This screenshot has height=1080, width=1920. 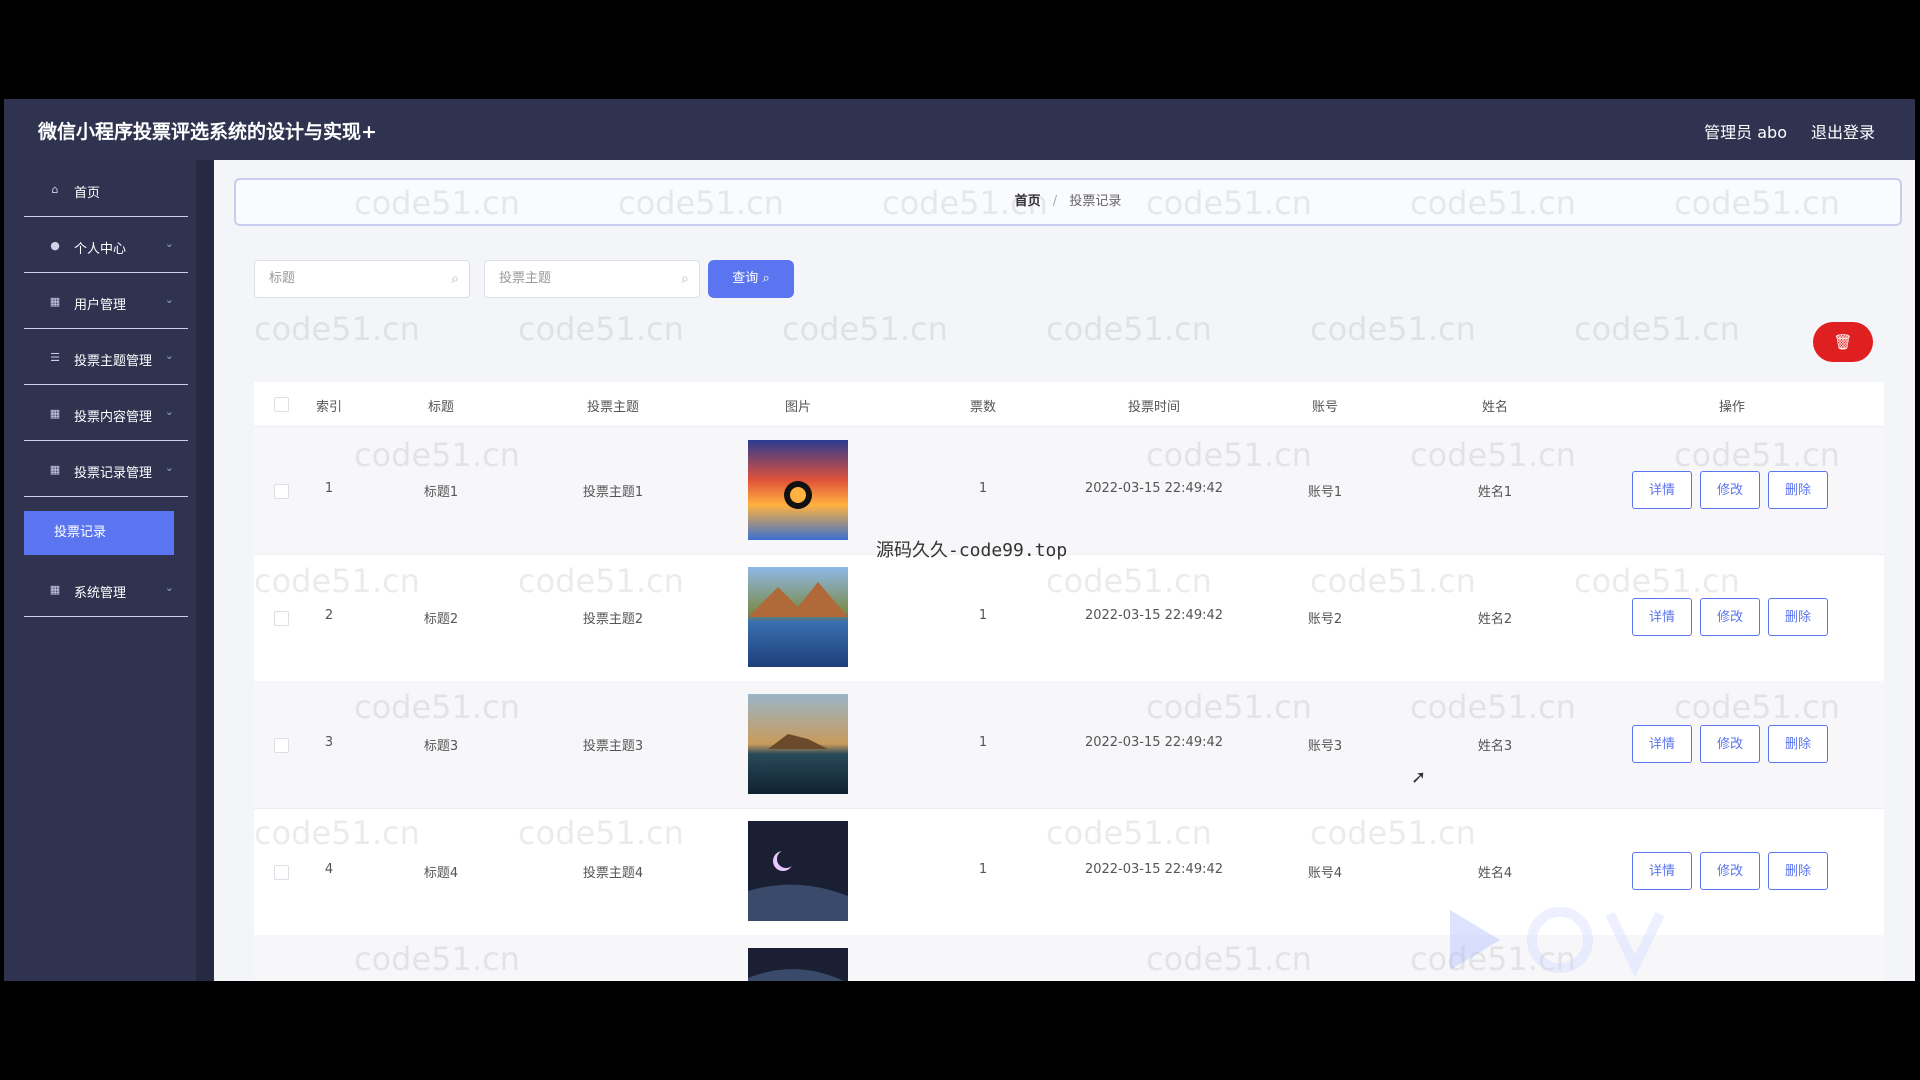 I want to click on overlay-source-text: 源码久久-code99.top, so click(x=972, y=550).